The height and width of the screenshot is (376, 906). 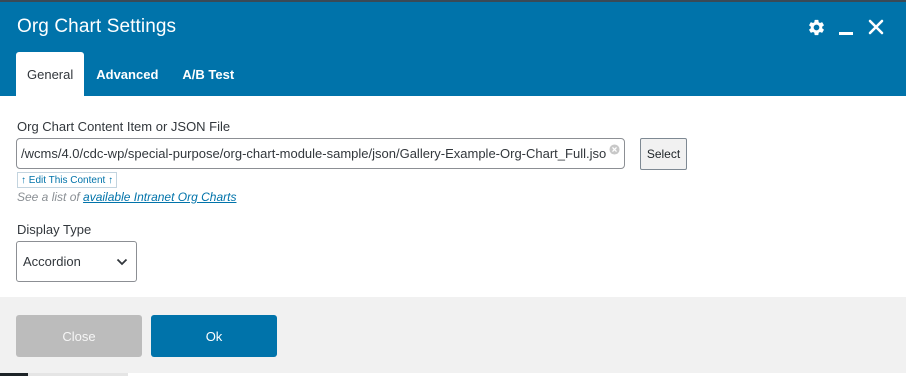 What do you see at coordinates (127, 74) in the screenshot?
I see `tab-advanced: Advanced` at bounding box center [127, 74].